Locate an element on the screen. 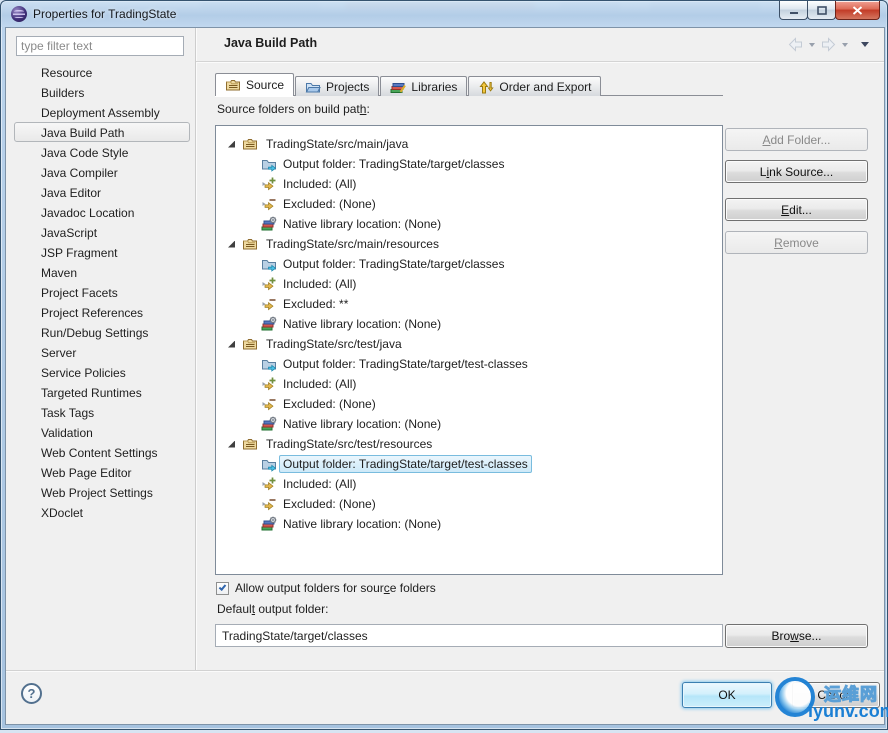 Image resolution: width=888 pixels, height=733 pixels. tree-child-row: Excluded: ** is located at coordinates (469, 304).